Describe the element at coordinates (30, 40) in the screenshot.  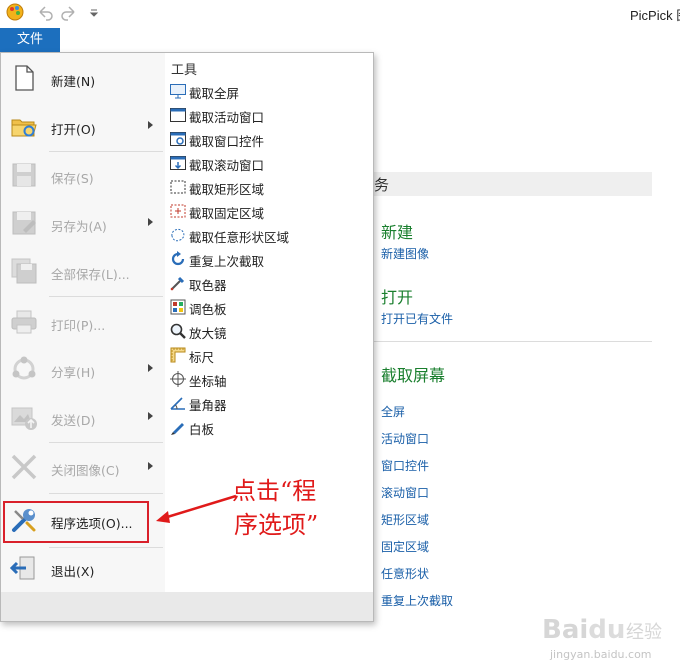
I see `file-tab: 文件` at that location.